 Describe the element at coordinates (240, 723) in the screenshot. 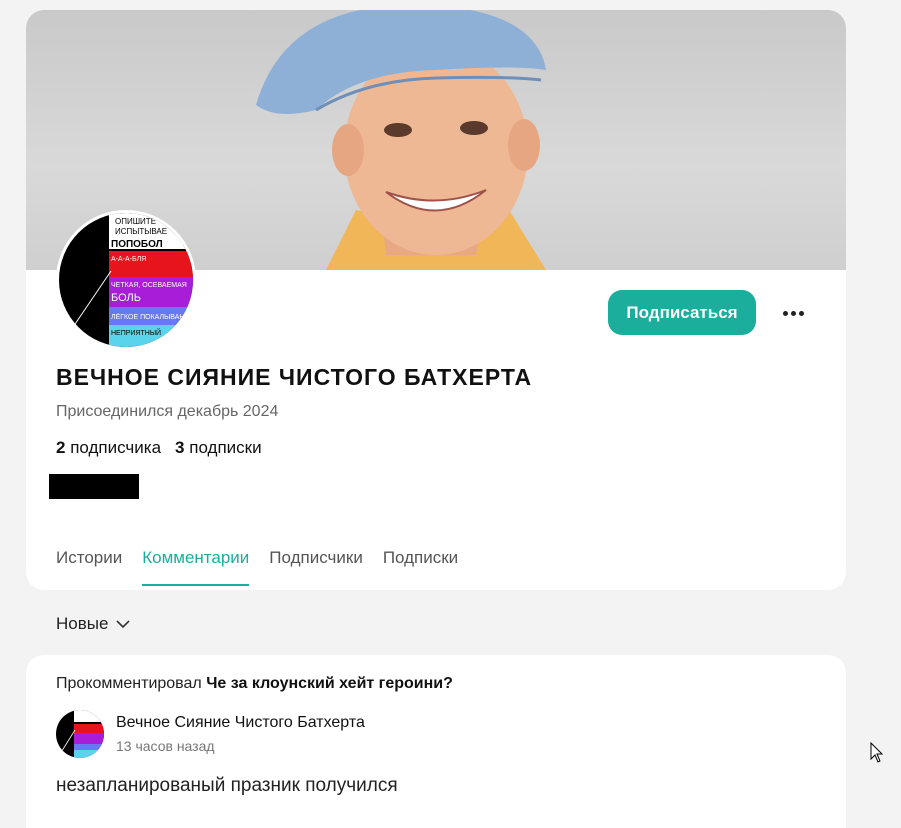

I see `comment-author: Вечное Сияние Чистого Батхерта` at that location.